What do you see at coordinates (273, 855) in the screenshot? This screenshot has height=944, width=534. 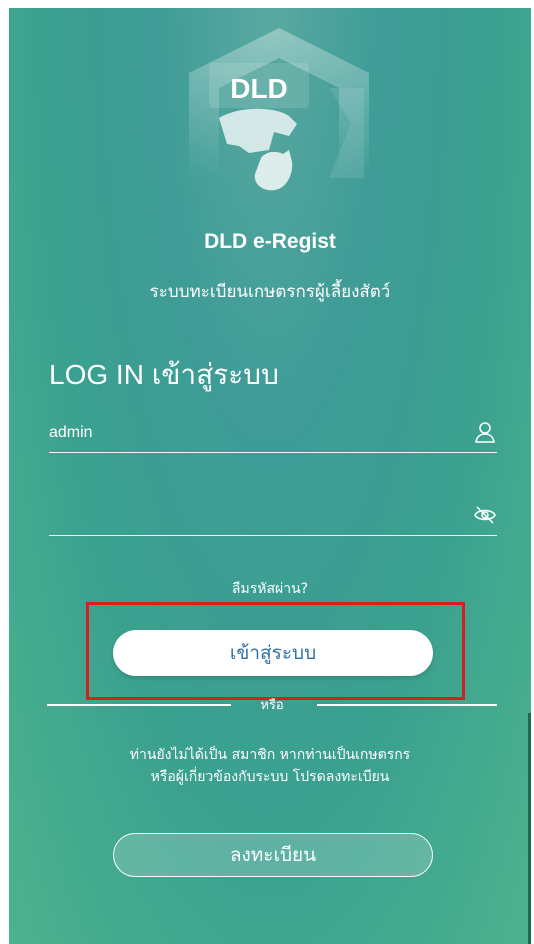 I see `register-button: ลงทะเบียน` at bounding box center [273, 855].